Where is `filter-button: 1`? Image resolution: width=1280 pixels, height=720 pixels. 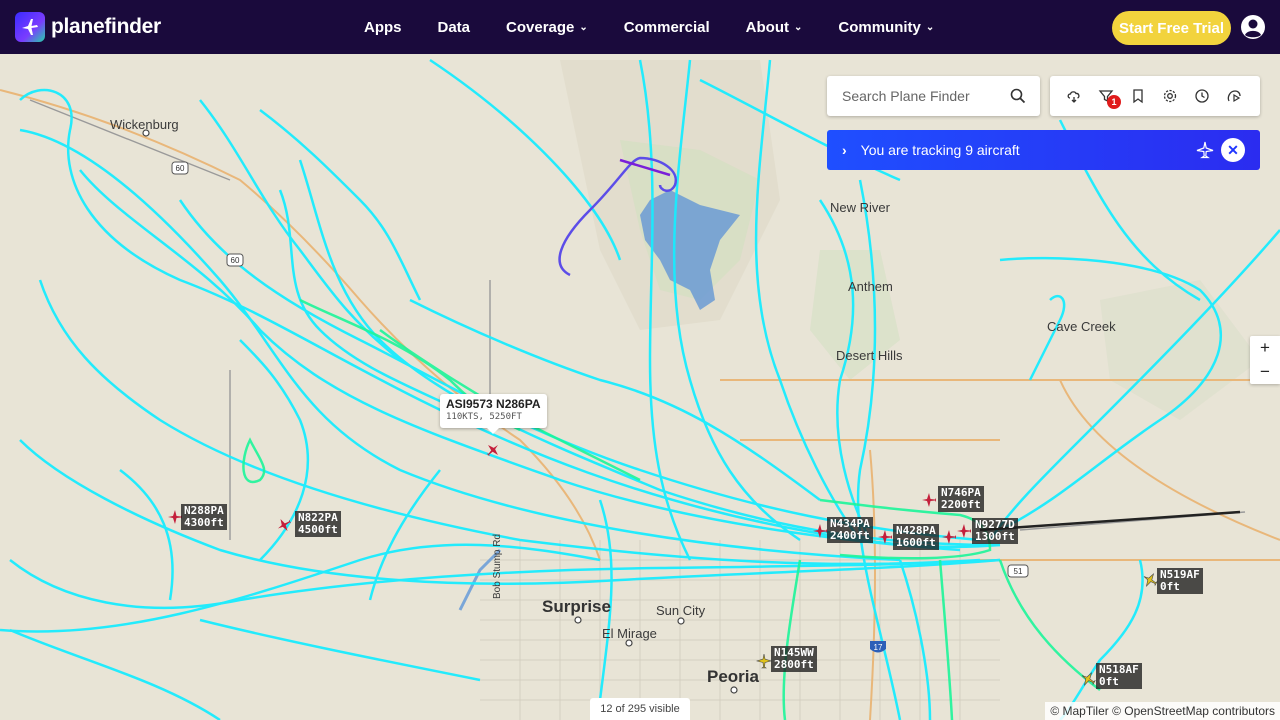
filter-button: 1 is located at coordinates (1109, 98).